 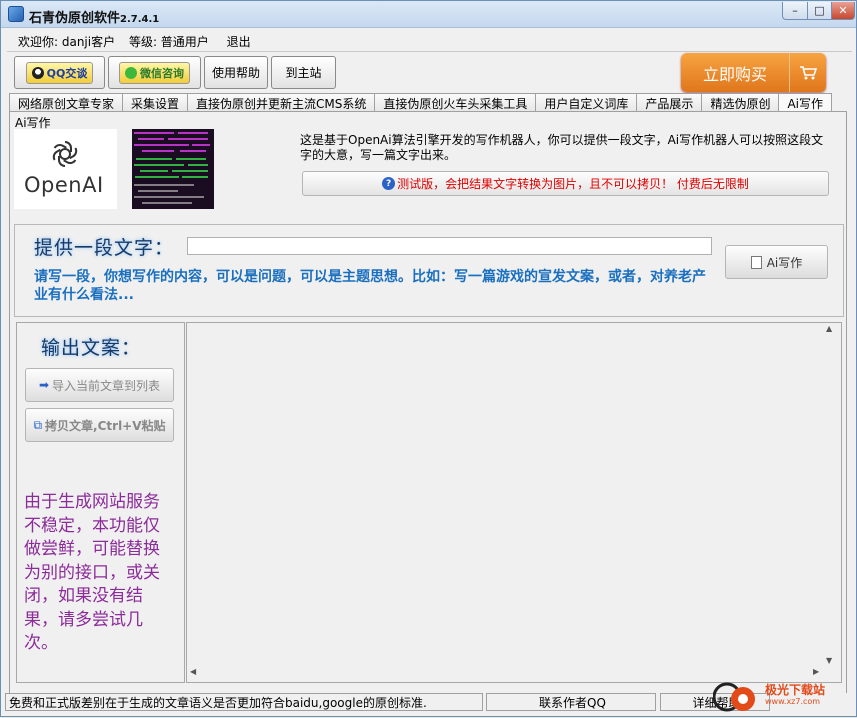 What do you see at coordinates (162, 73) in the screenshot?
I see `wechat-label: 微信咨询` at bounding box center [162, 73].